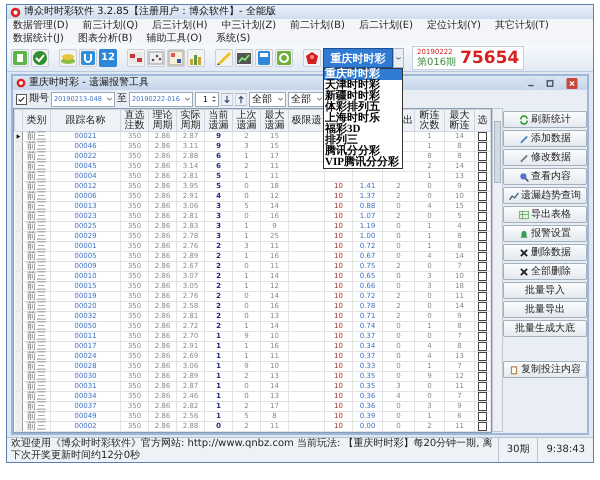 Image resolution: width=600 pixels, height=480 pixels. Describe the element at coordinates (18, 137) in the screenshot. I see `row-header` at that location.